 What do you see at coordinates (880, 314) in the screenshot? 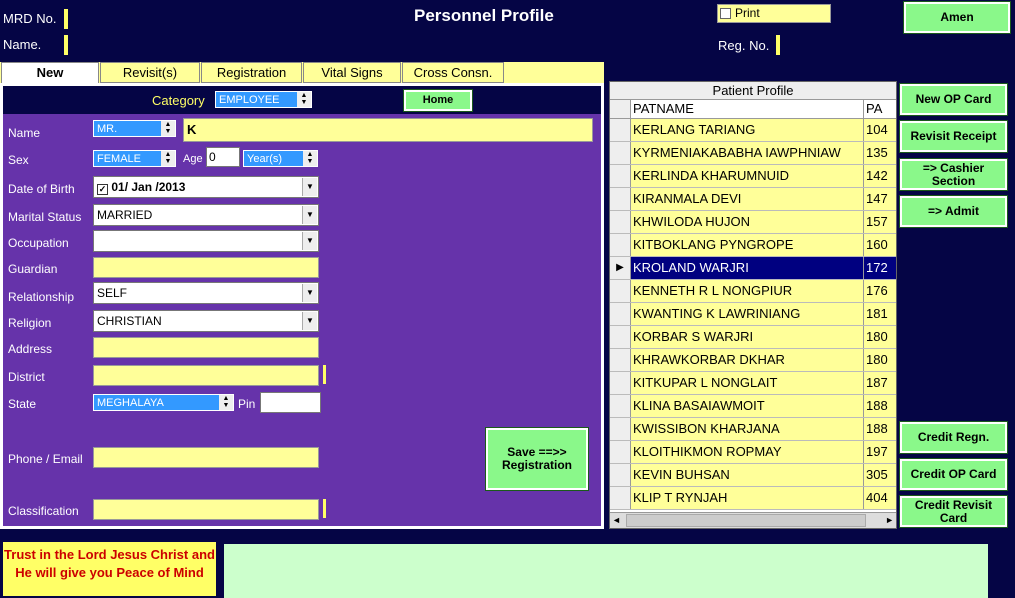
I see `cell-pa: 181` at bounding box center [880, 314].